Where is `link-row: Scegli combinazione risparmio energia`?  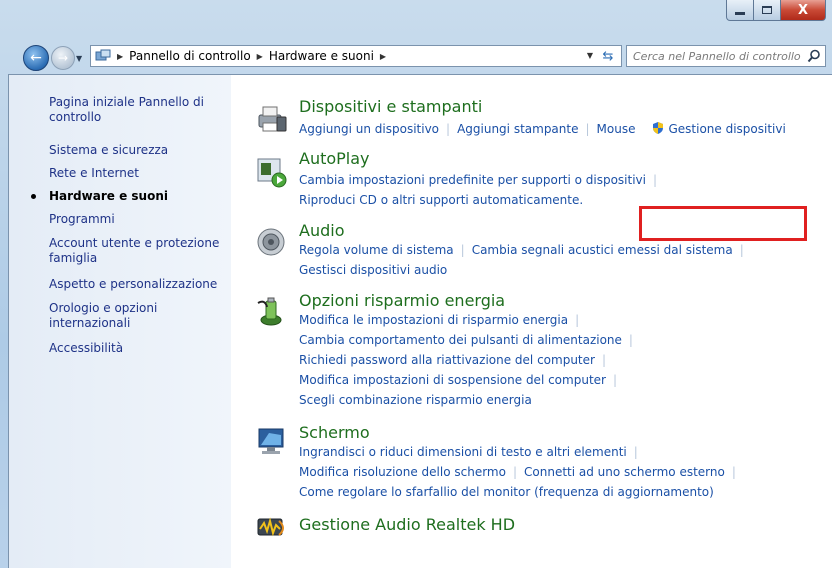
link-row: Scegli combinazione risparmio energia is located at coordinates (415, 400).